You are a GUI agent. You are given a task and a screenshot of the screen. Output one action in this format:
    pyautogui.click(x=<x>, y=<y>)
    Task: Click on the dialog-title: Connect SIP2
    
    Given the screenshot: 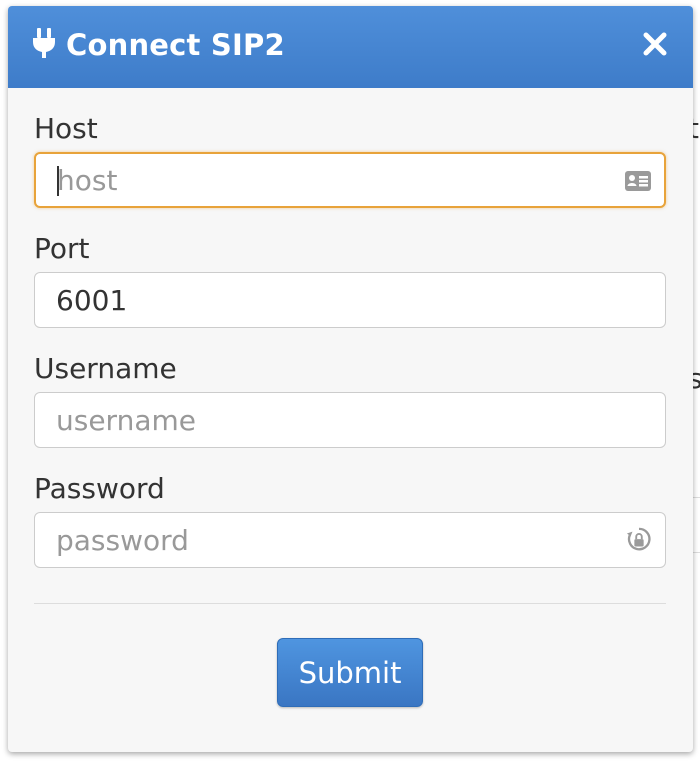 What is the action you would take?
    pyautogui.click(x=158, y=45)
    